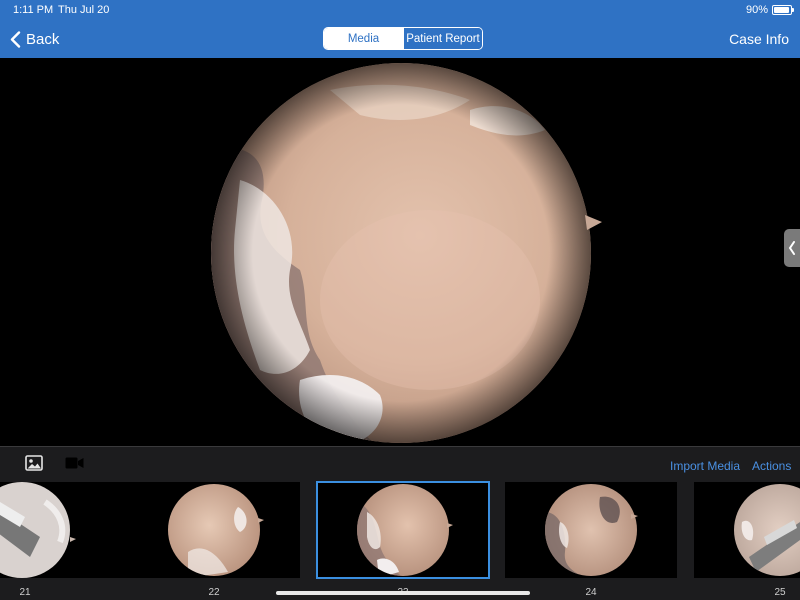 The width and height of the screenshot is (800, 600). What do you see at coordinates (759, 39) in the screenshot?
I see `case-info-button: Case Info` at bounding box center [759, 39].